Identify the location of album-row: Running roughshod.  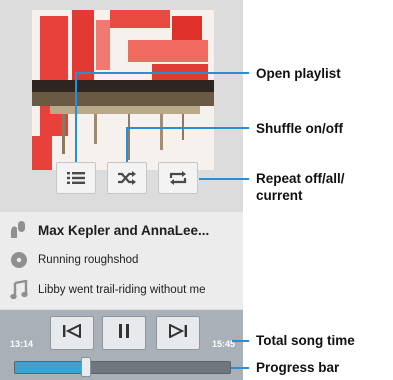
(121, 260).